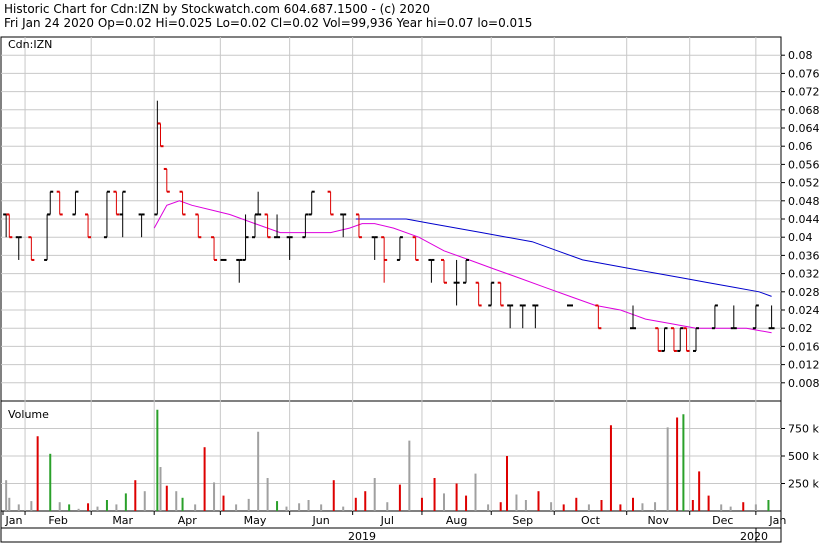  What do you see at coordinates (321, 520) in the screenshot?
I see `month-tick-label: Jun` at bounding box center [321, 520].